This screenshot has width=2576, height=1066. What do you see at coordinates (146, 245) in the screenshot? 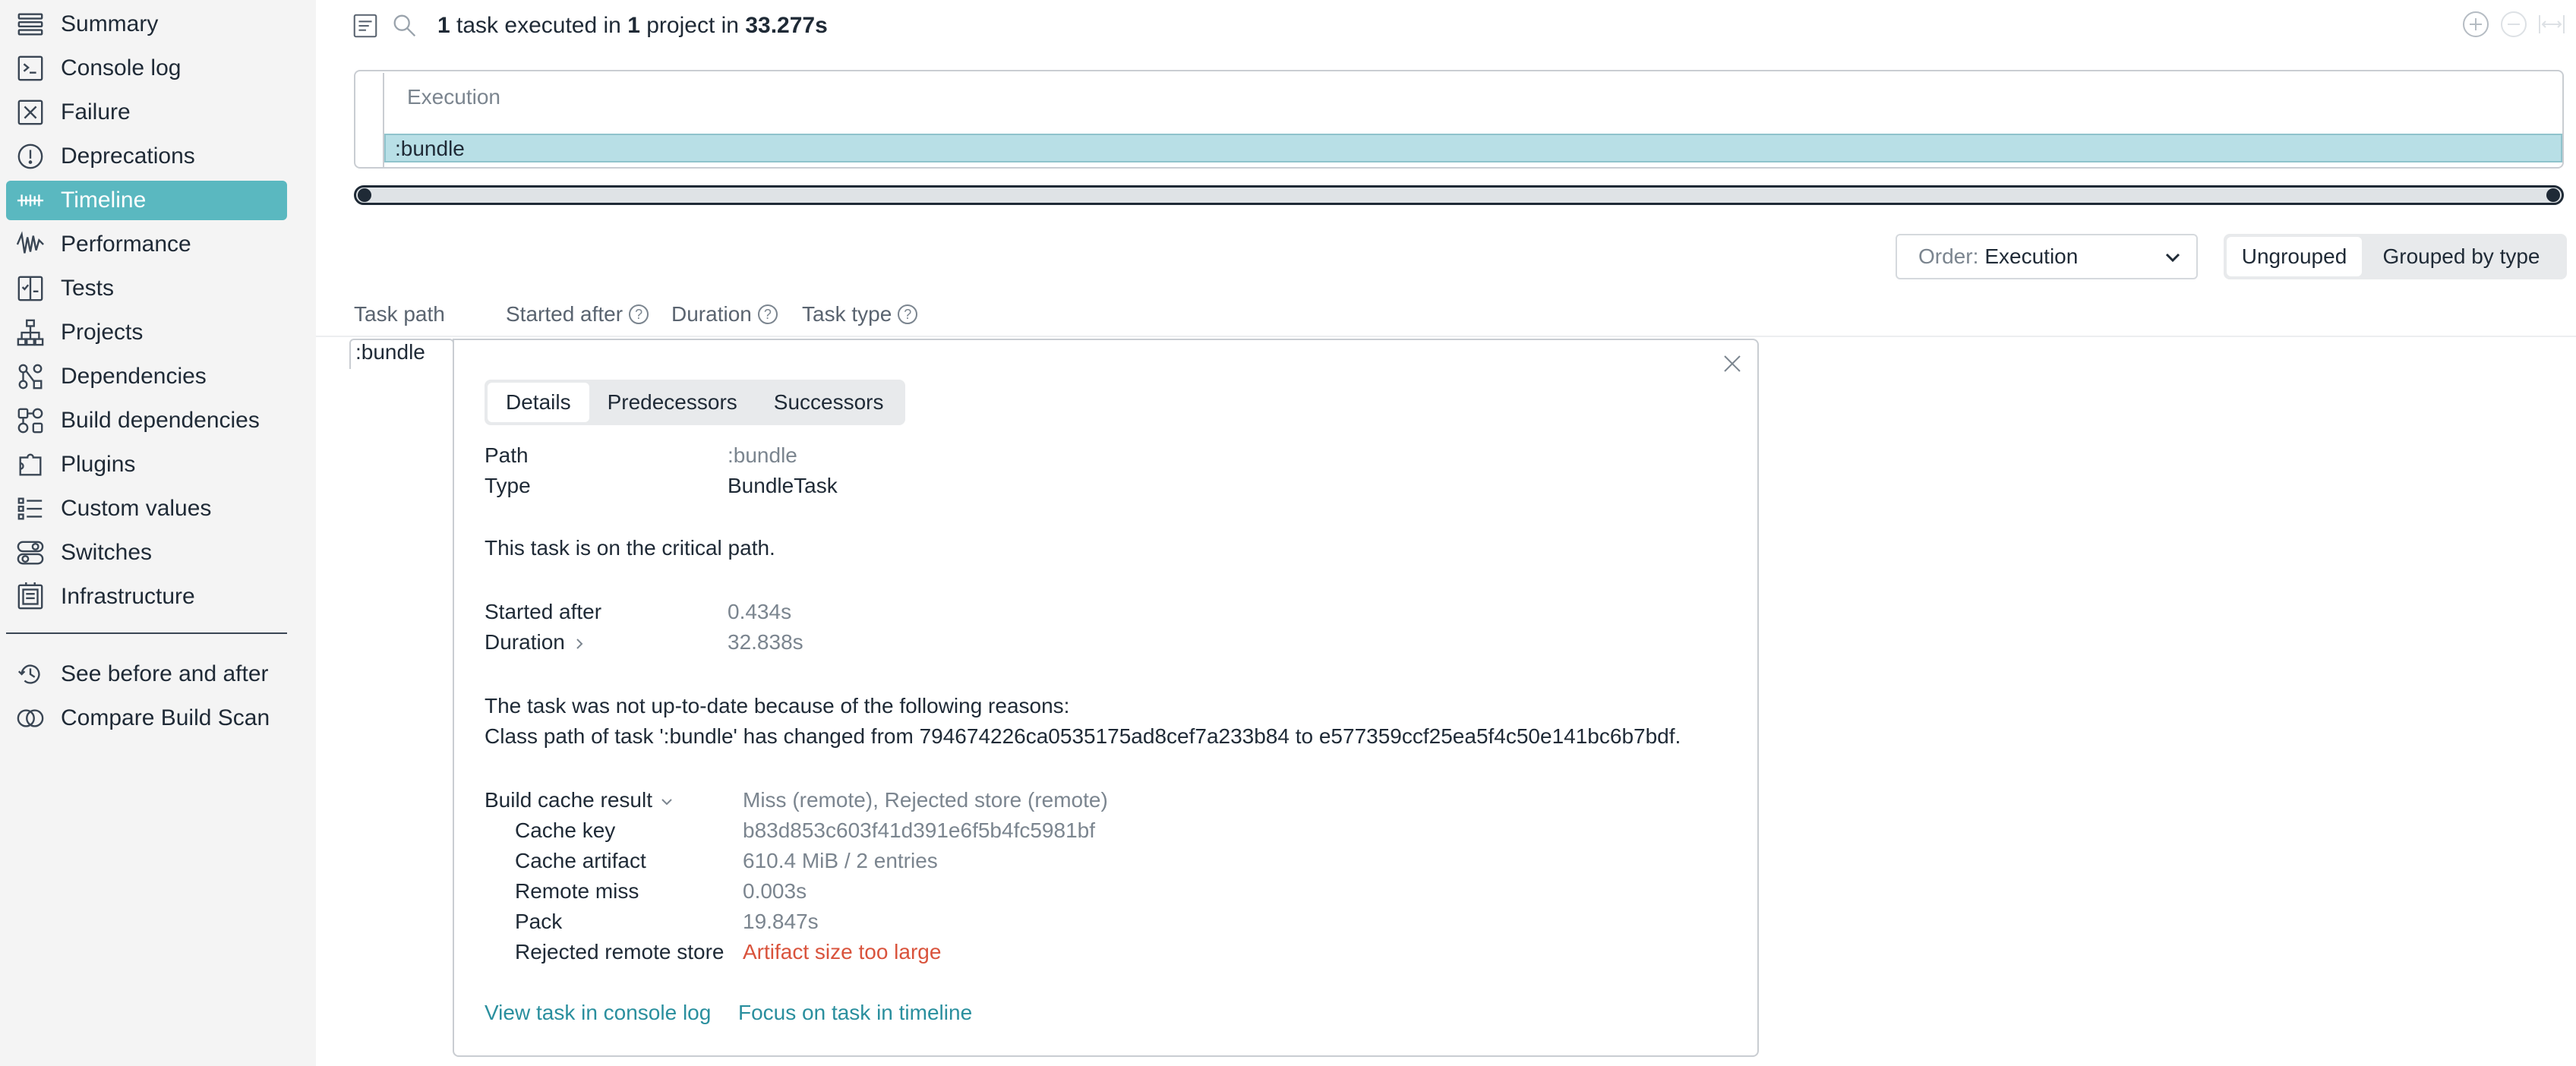
I see `sidebar-item-performance: Performance` at bounding box center [146, 245].